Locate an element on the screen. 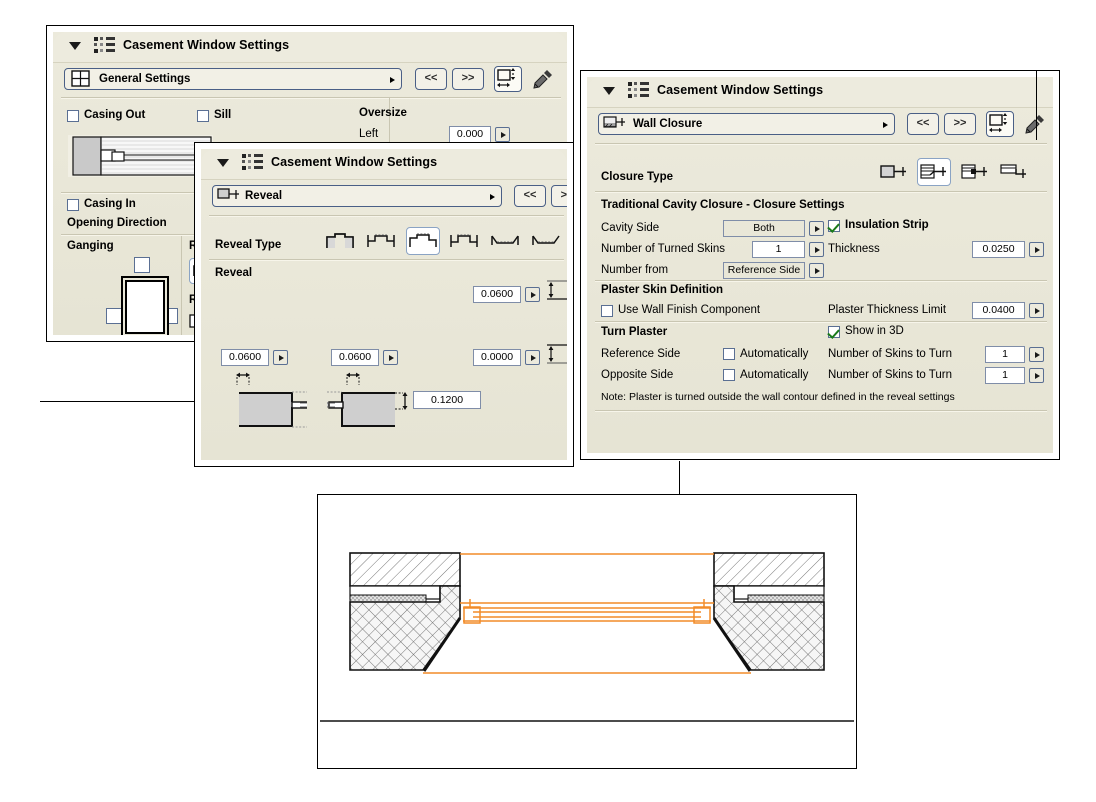  opposite-side-skins-spinner is located at coordinates (1036, 375).